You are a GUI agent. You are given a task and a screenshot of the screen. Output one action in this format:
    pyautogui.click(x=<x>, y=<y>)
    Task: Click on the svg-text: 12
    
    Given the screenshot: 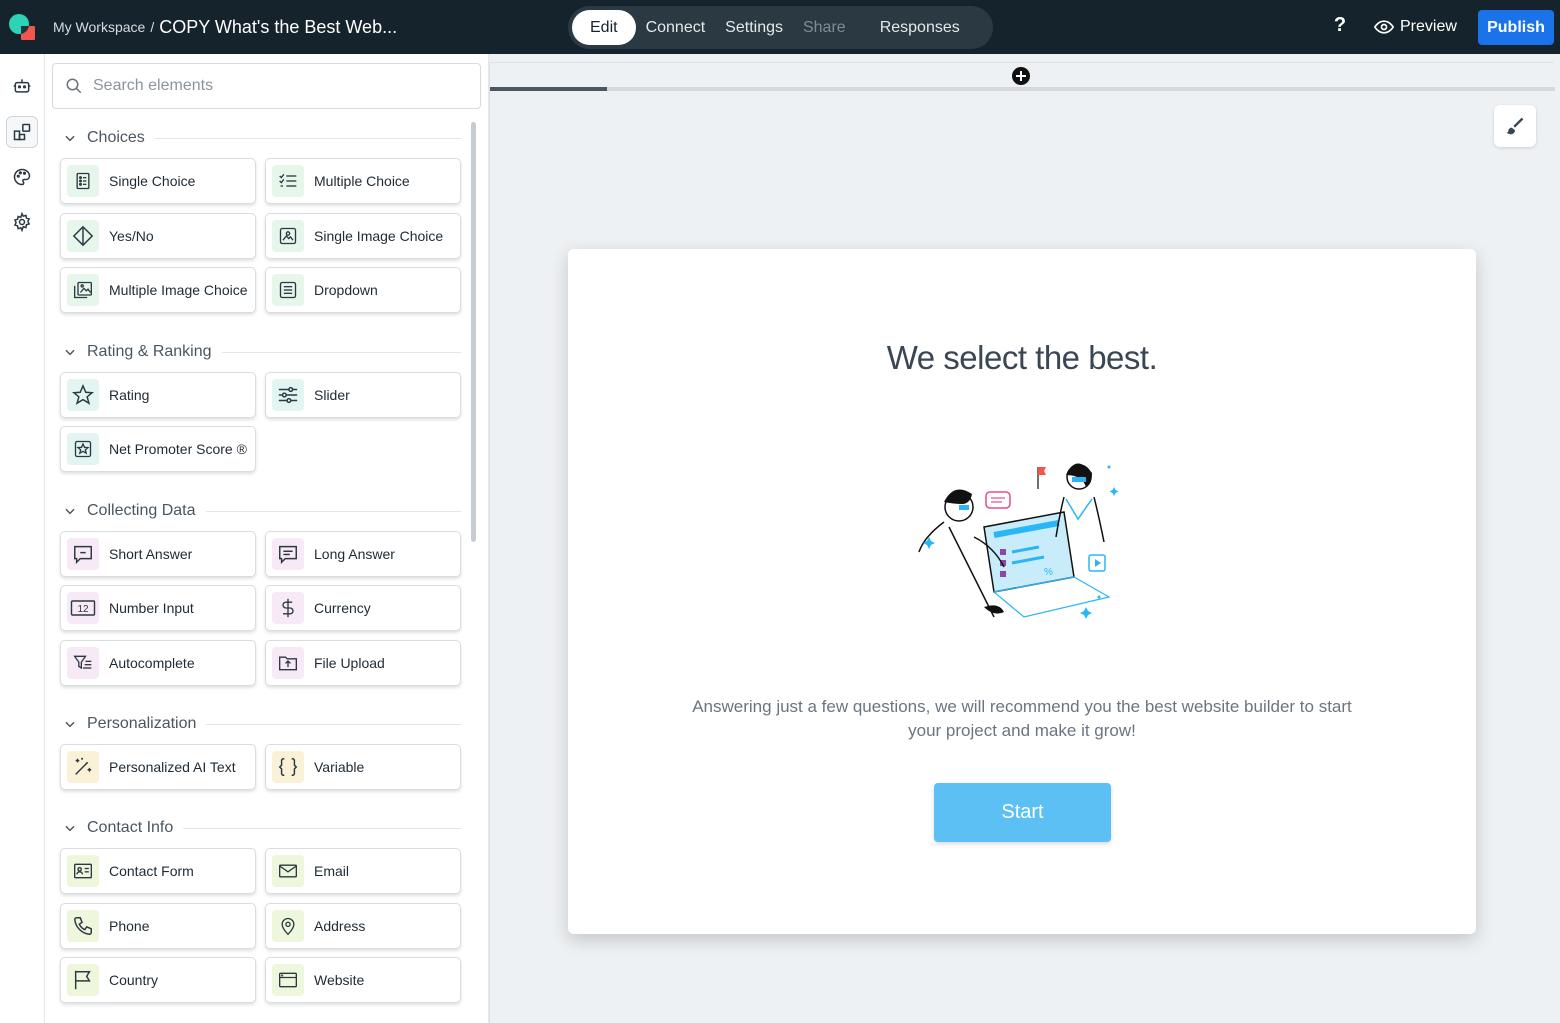 What is the action you would take?
    pyautogui.click(x=83, y=609)
    